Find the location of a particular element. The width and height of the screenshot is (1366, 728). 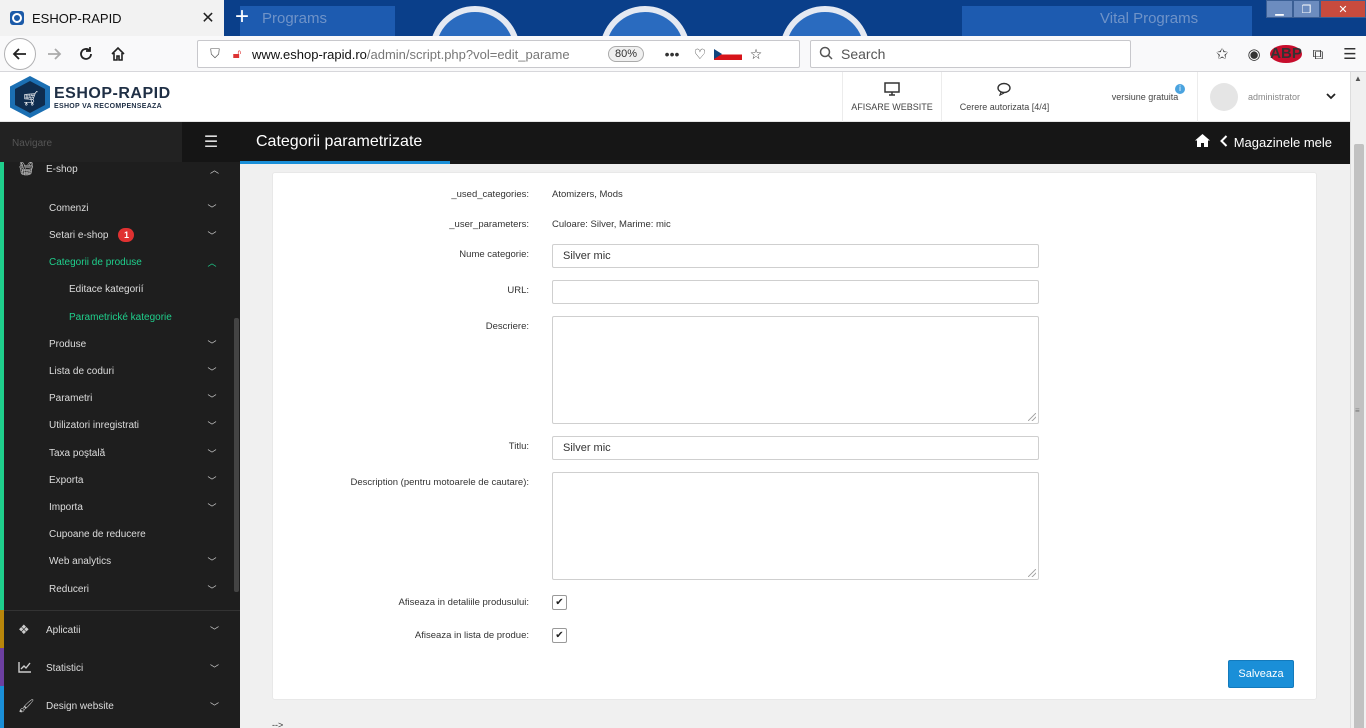

sidebar-item-design-website: 🖌︎ Design website ﹀ is located at coordinates (119, 706).